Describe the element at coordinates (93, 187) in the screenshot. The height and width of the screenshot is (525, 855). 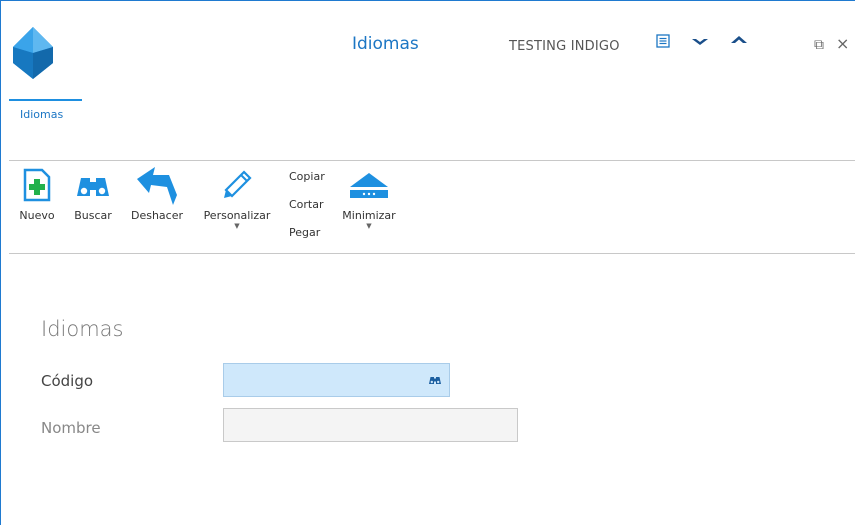
I see `binoculars-icon` at that location.